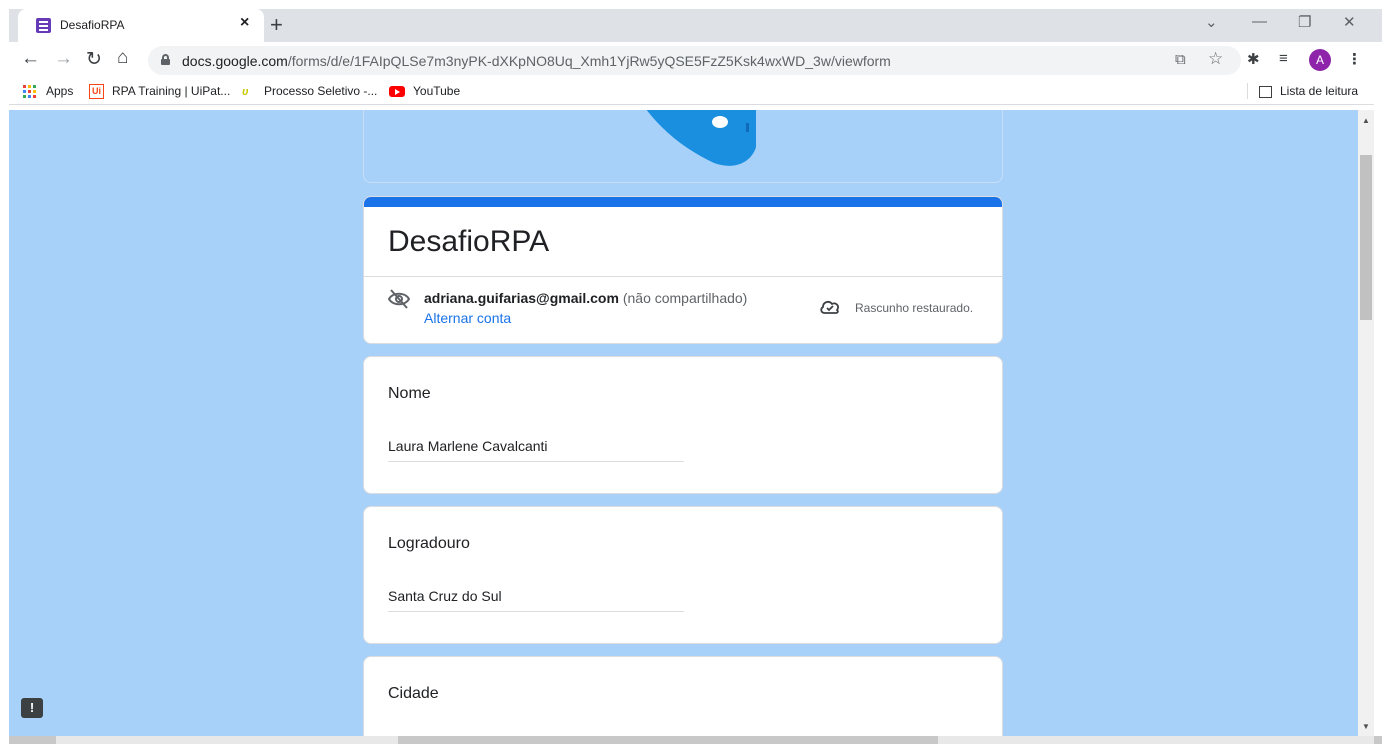 This screenshot has width=1382, height=744. I want to click on tab-close-icon: ×, so click(244, 23).